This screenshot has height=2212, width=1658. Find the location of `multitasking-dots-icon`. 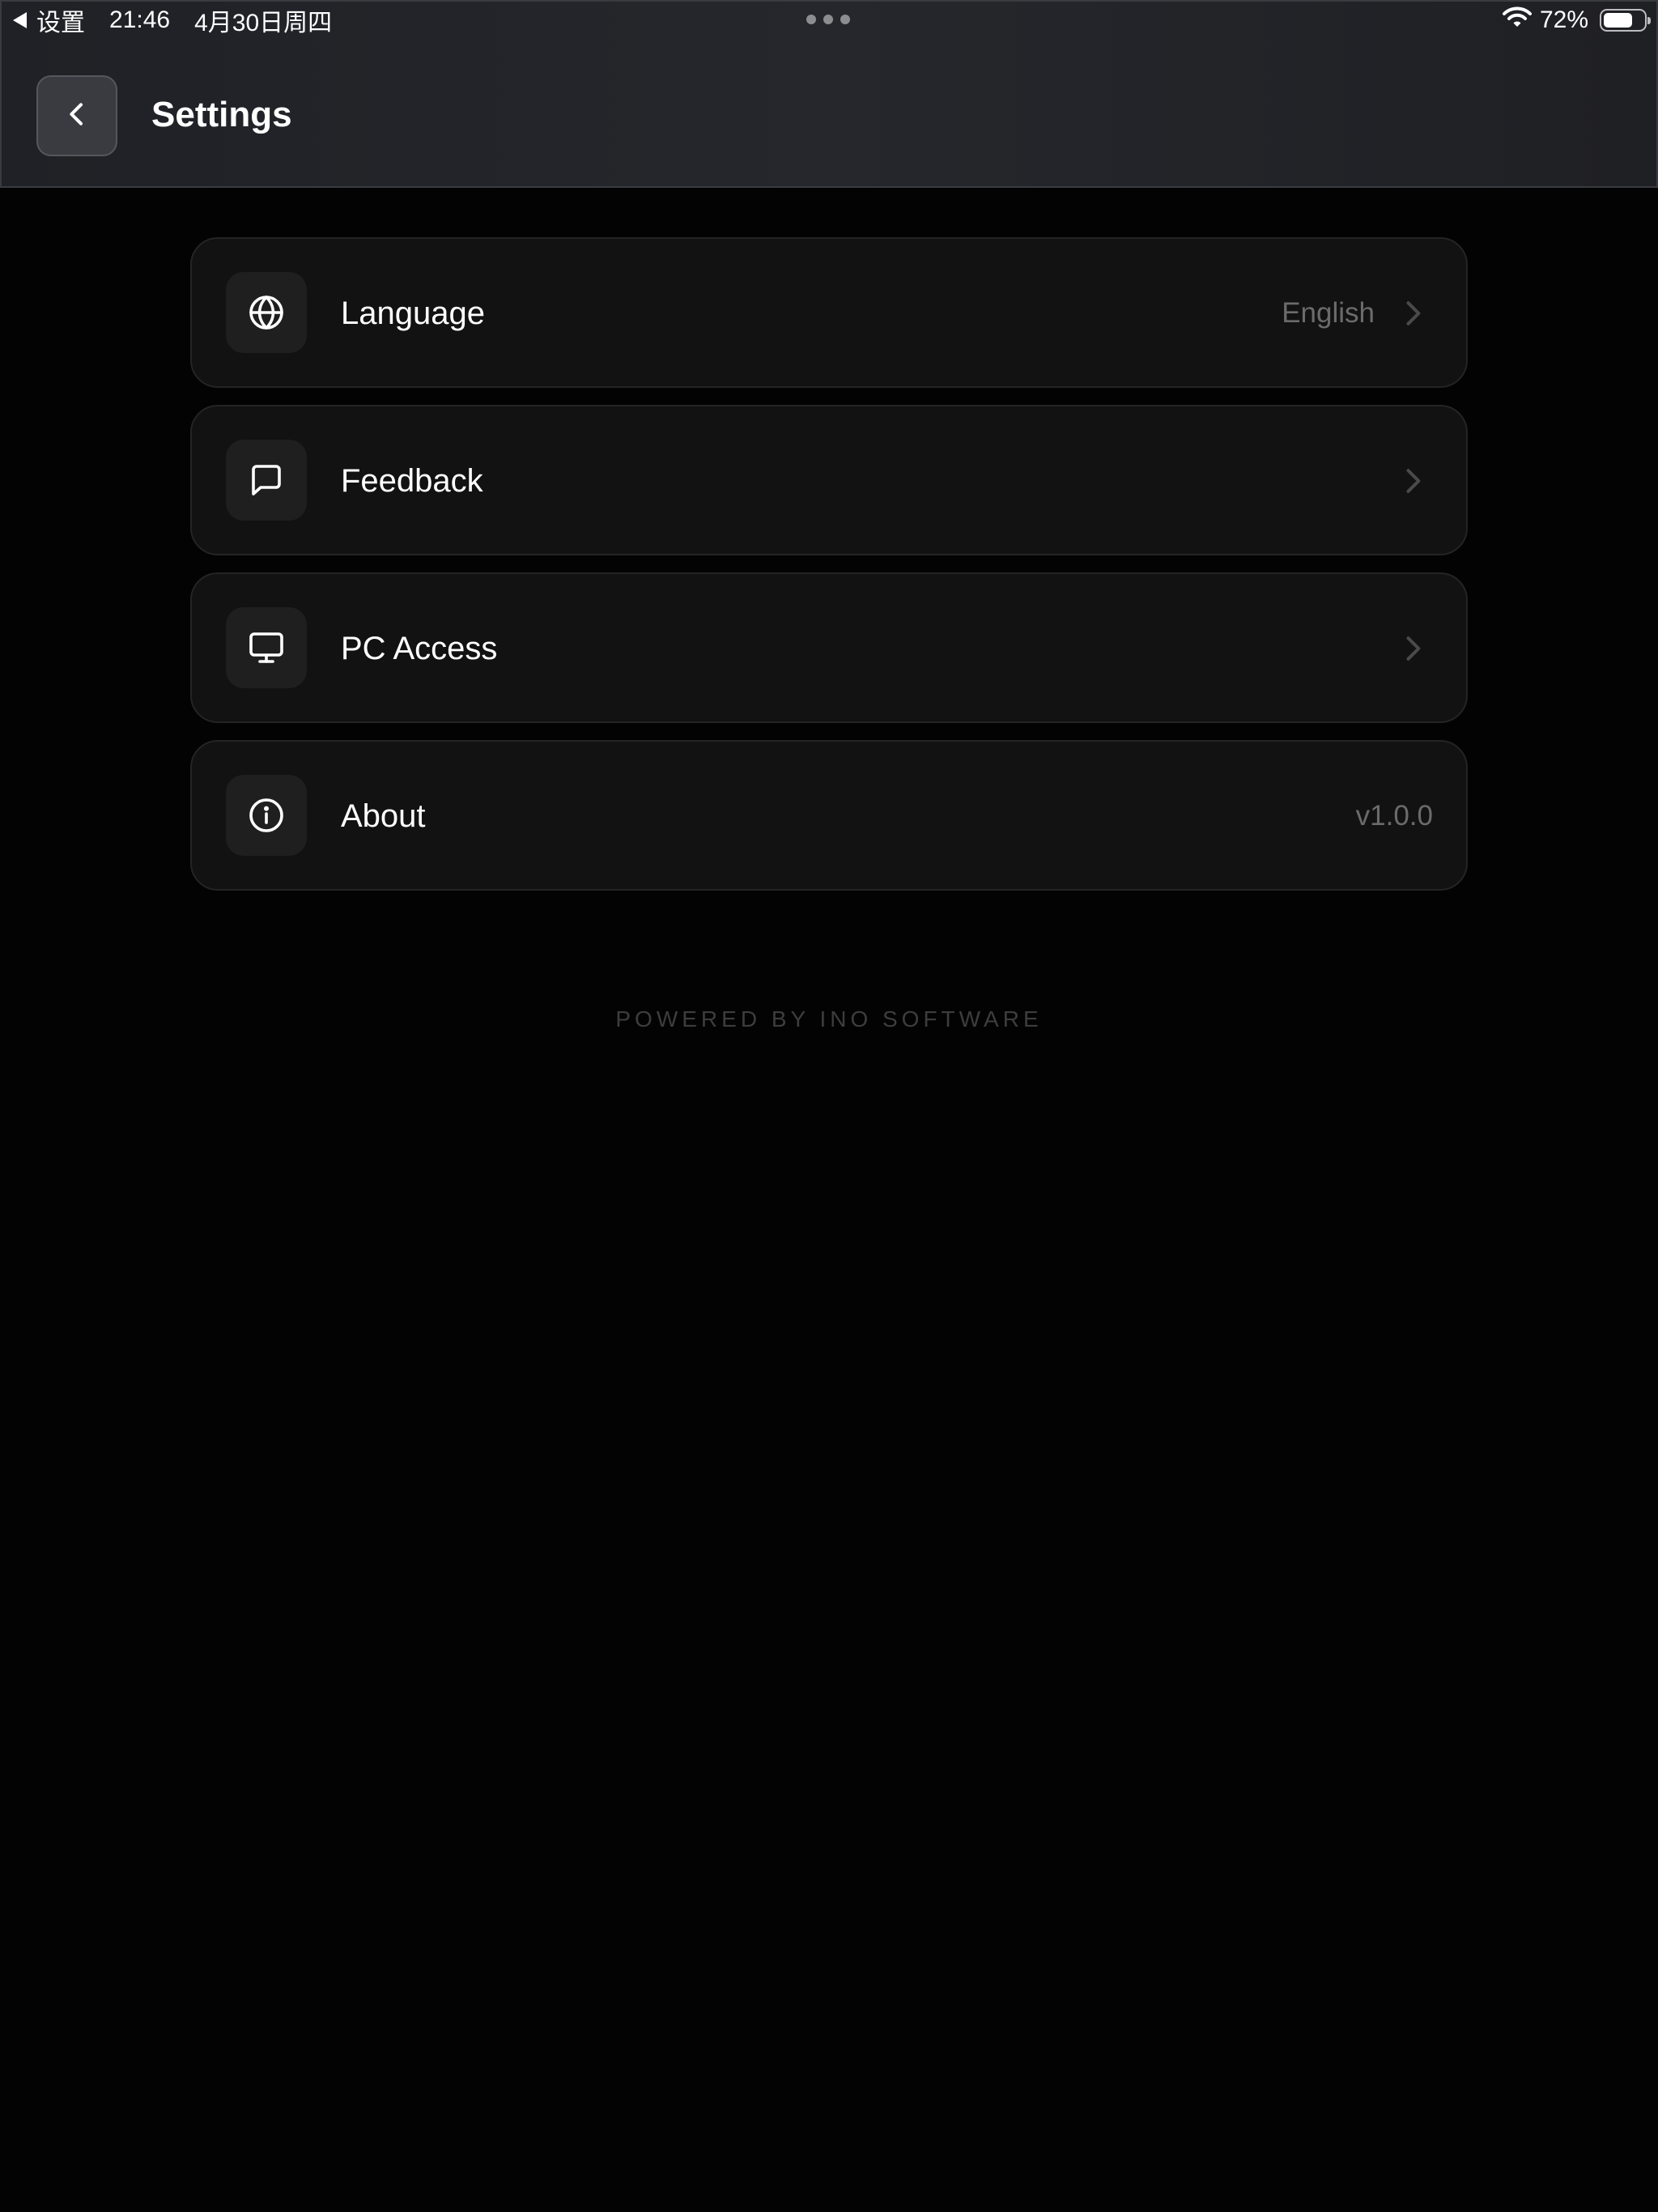

multitasking-dots-icon is located at coordinates (828, 19).